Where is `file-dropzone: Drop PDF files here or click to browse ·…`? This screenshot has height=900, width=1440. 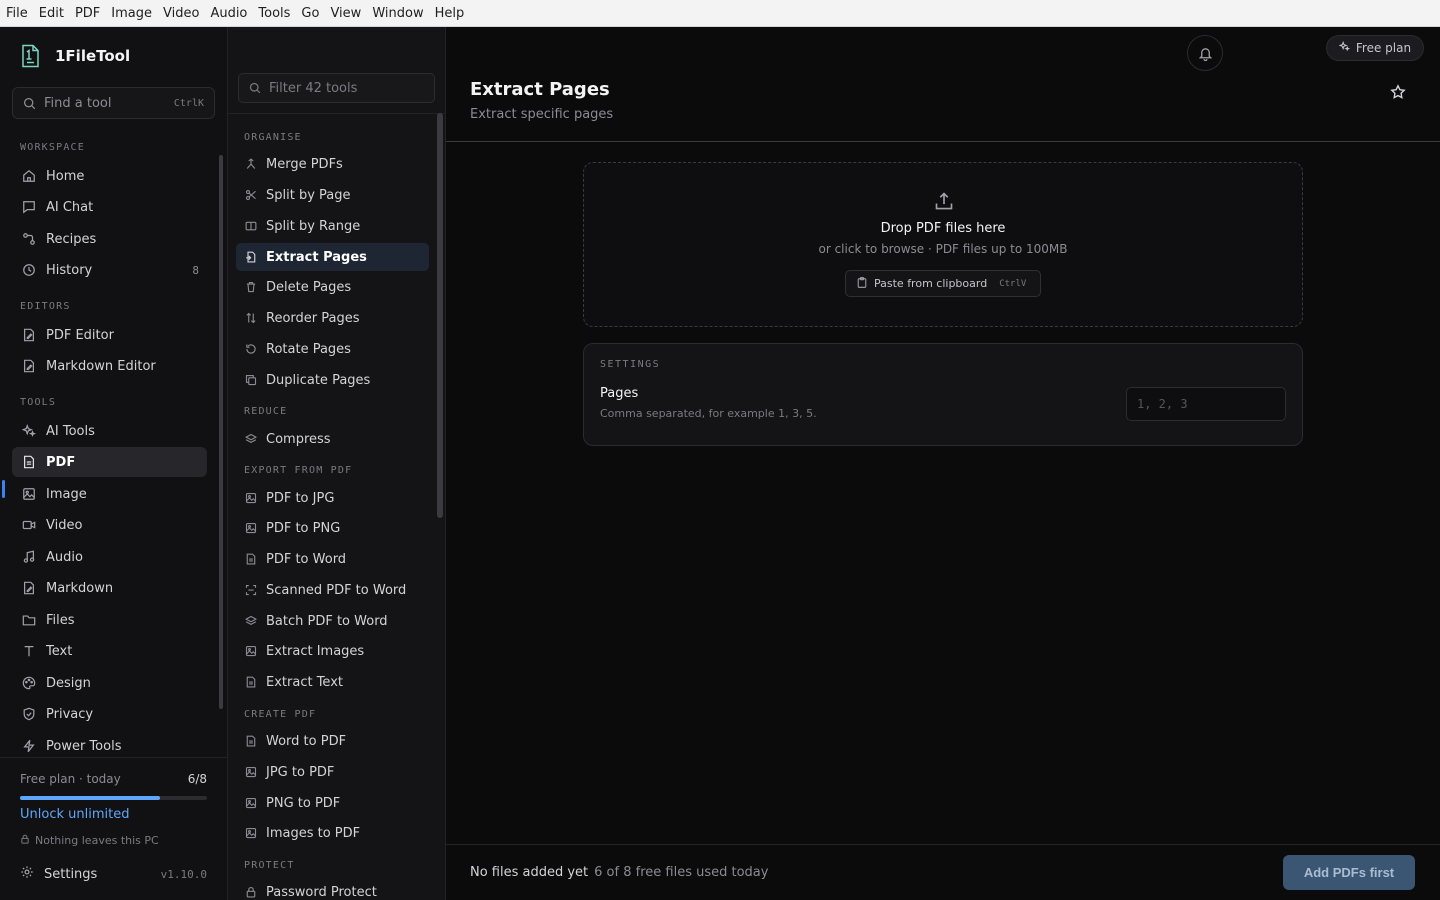
file-dropzone: Drop PDF files here or click to browse ·… is located at coordinates (943, 244).